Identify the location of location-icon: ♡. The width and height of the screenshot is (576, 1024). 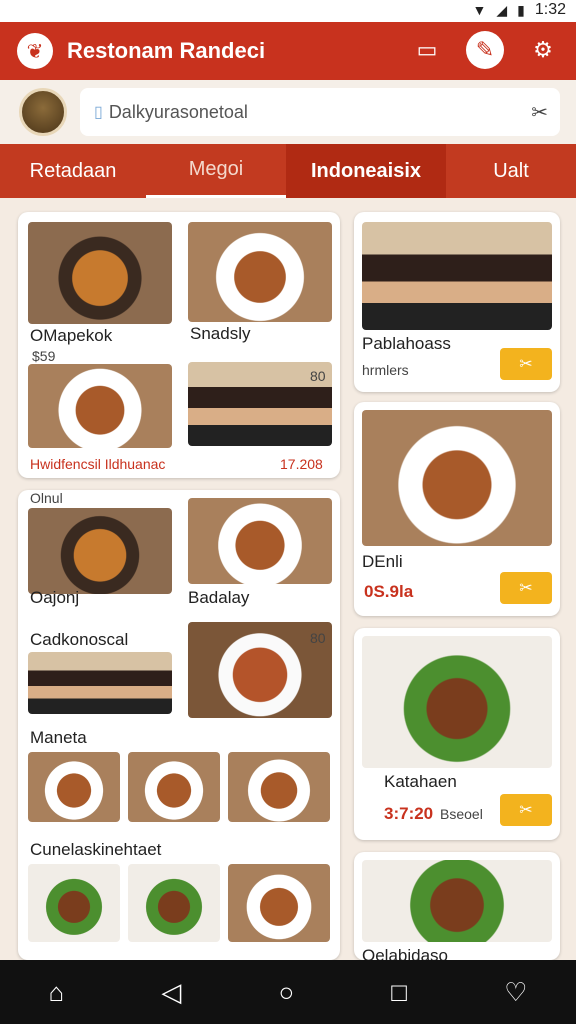
(515, 992).